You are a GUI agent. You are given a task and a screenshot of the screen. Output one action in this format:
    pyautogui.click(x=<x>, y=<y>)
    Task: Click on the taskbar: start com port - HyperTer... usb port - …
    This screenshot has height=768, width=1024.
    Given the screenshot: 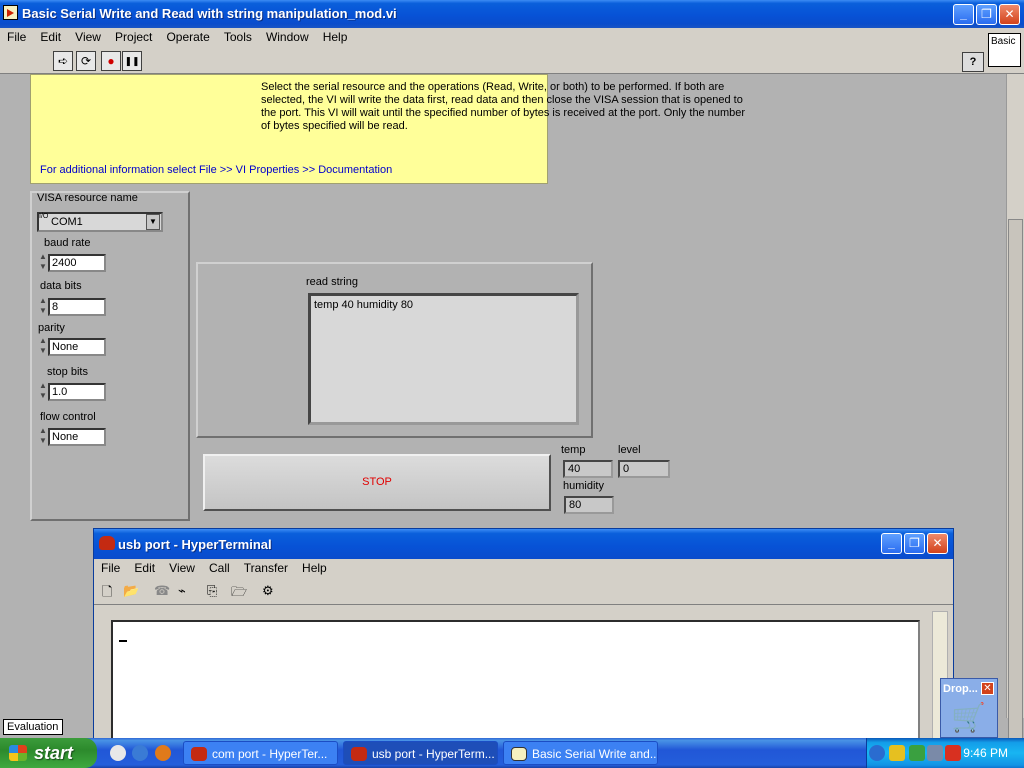 What is the action you would take?
    pyautogui.click(x=512, y=753)
    